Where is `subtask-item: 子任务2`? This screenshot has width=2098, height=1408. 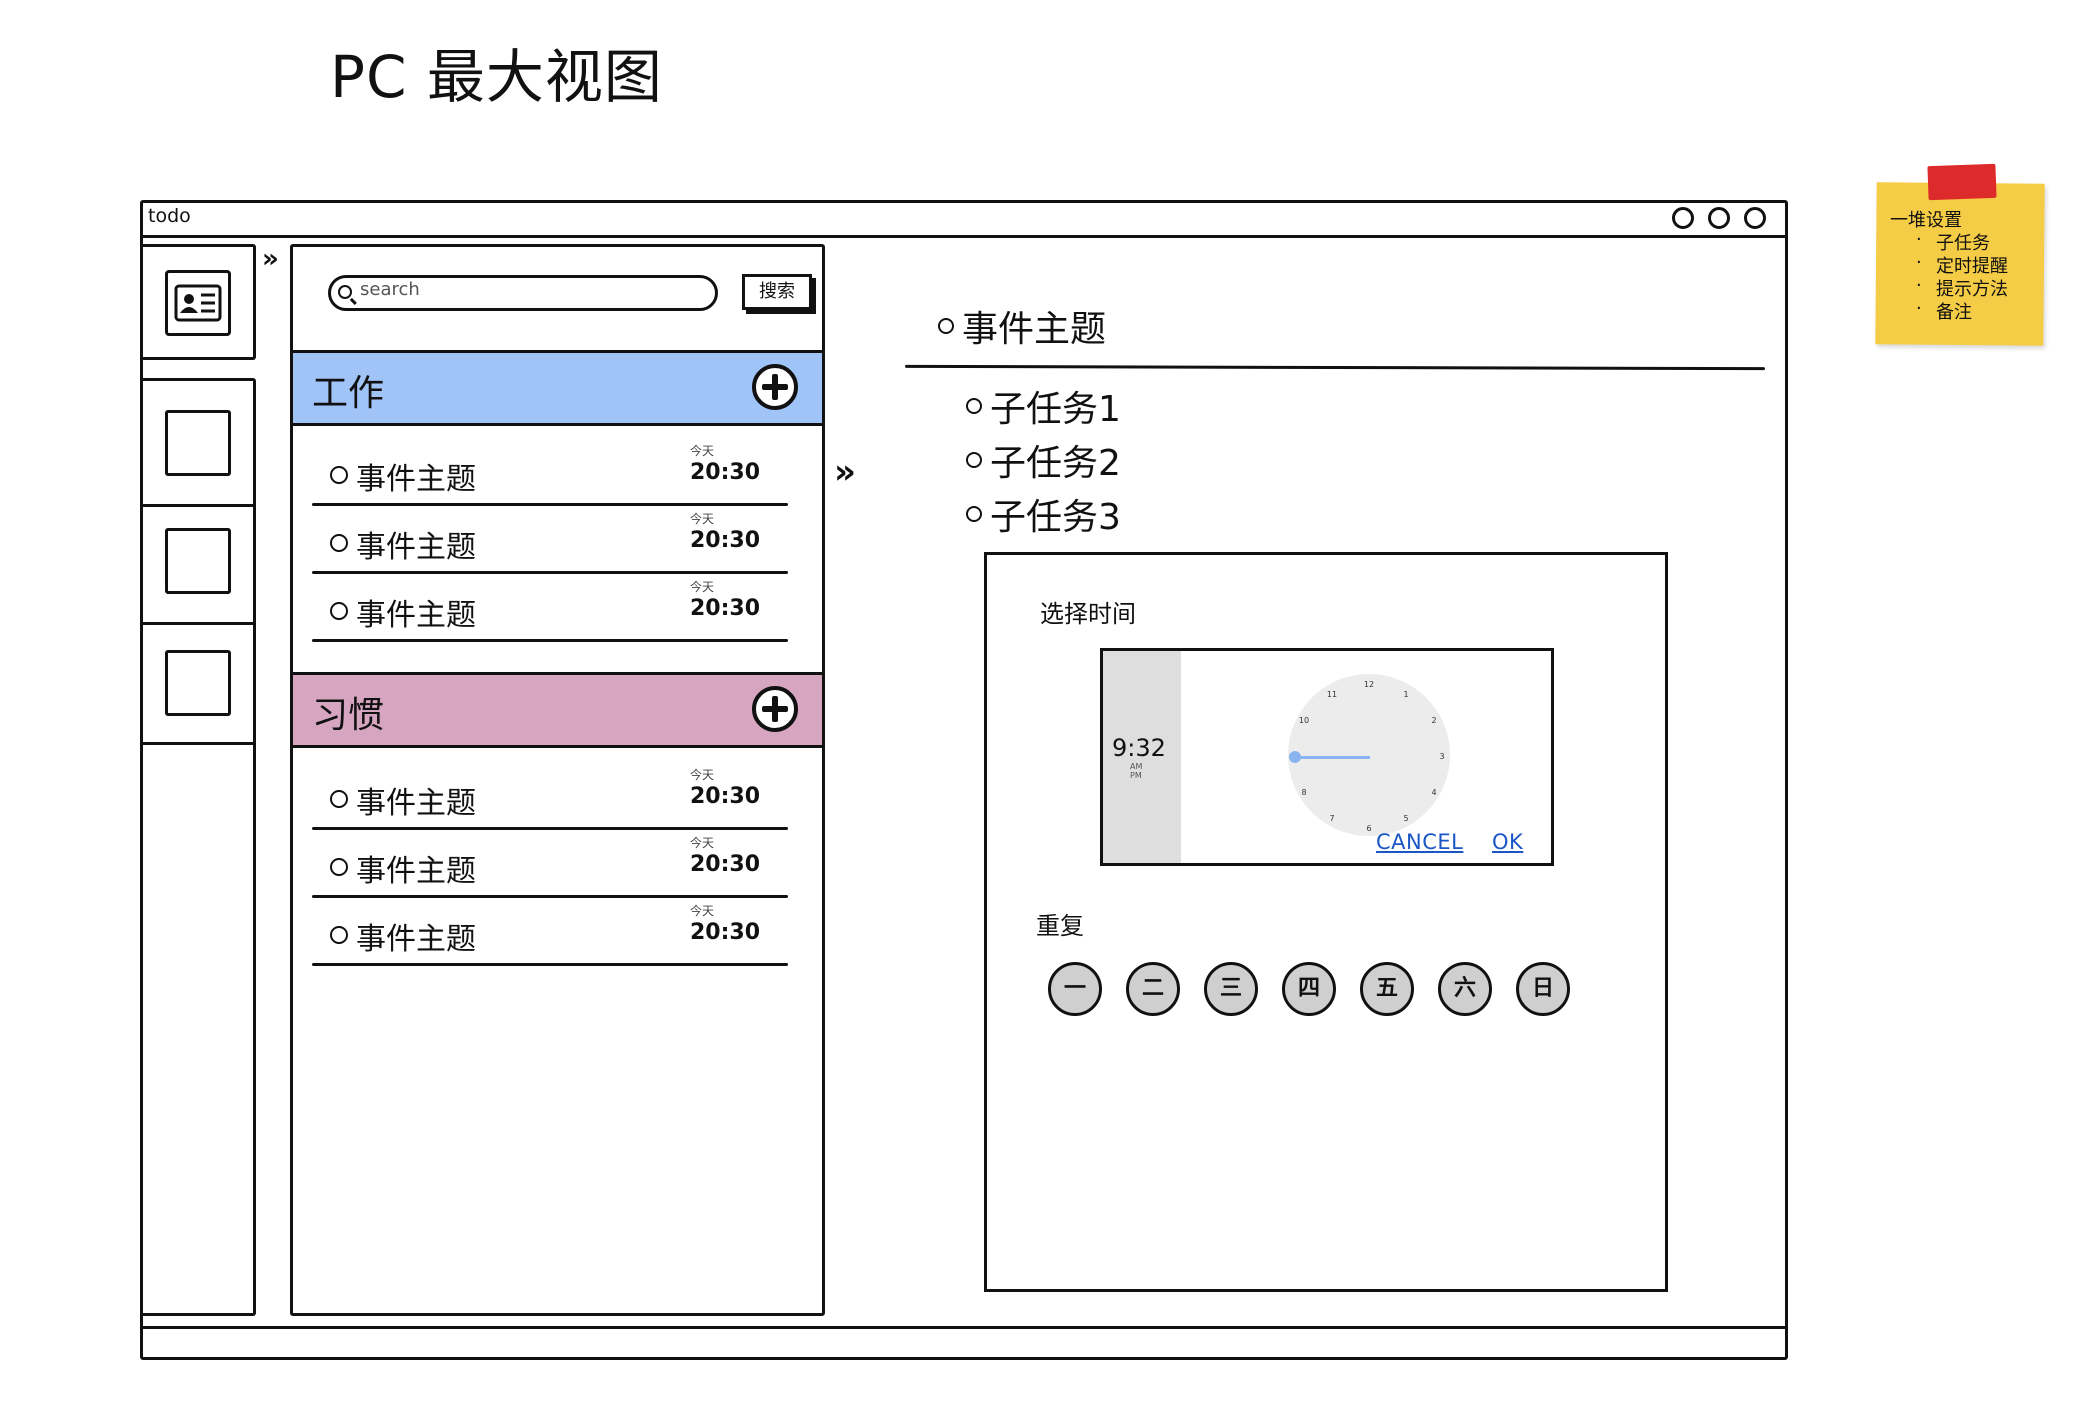
subtask-item: 子任务2 is located at coordinates (1055, 463).